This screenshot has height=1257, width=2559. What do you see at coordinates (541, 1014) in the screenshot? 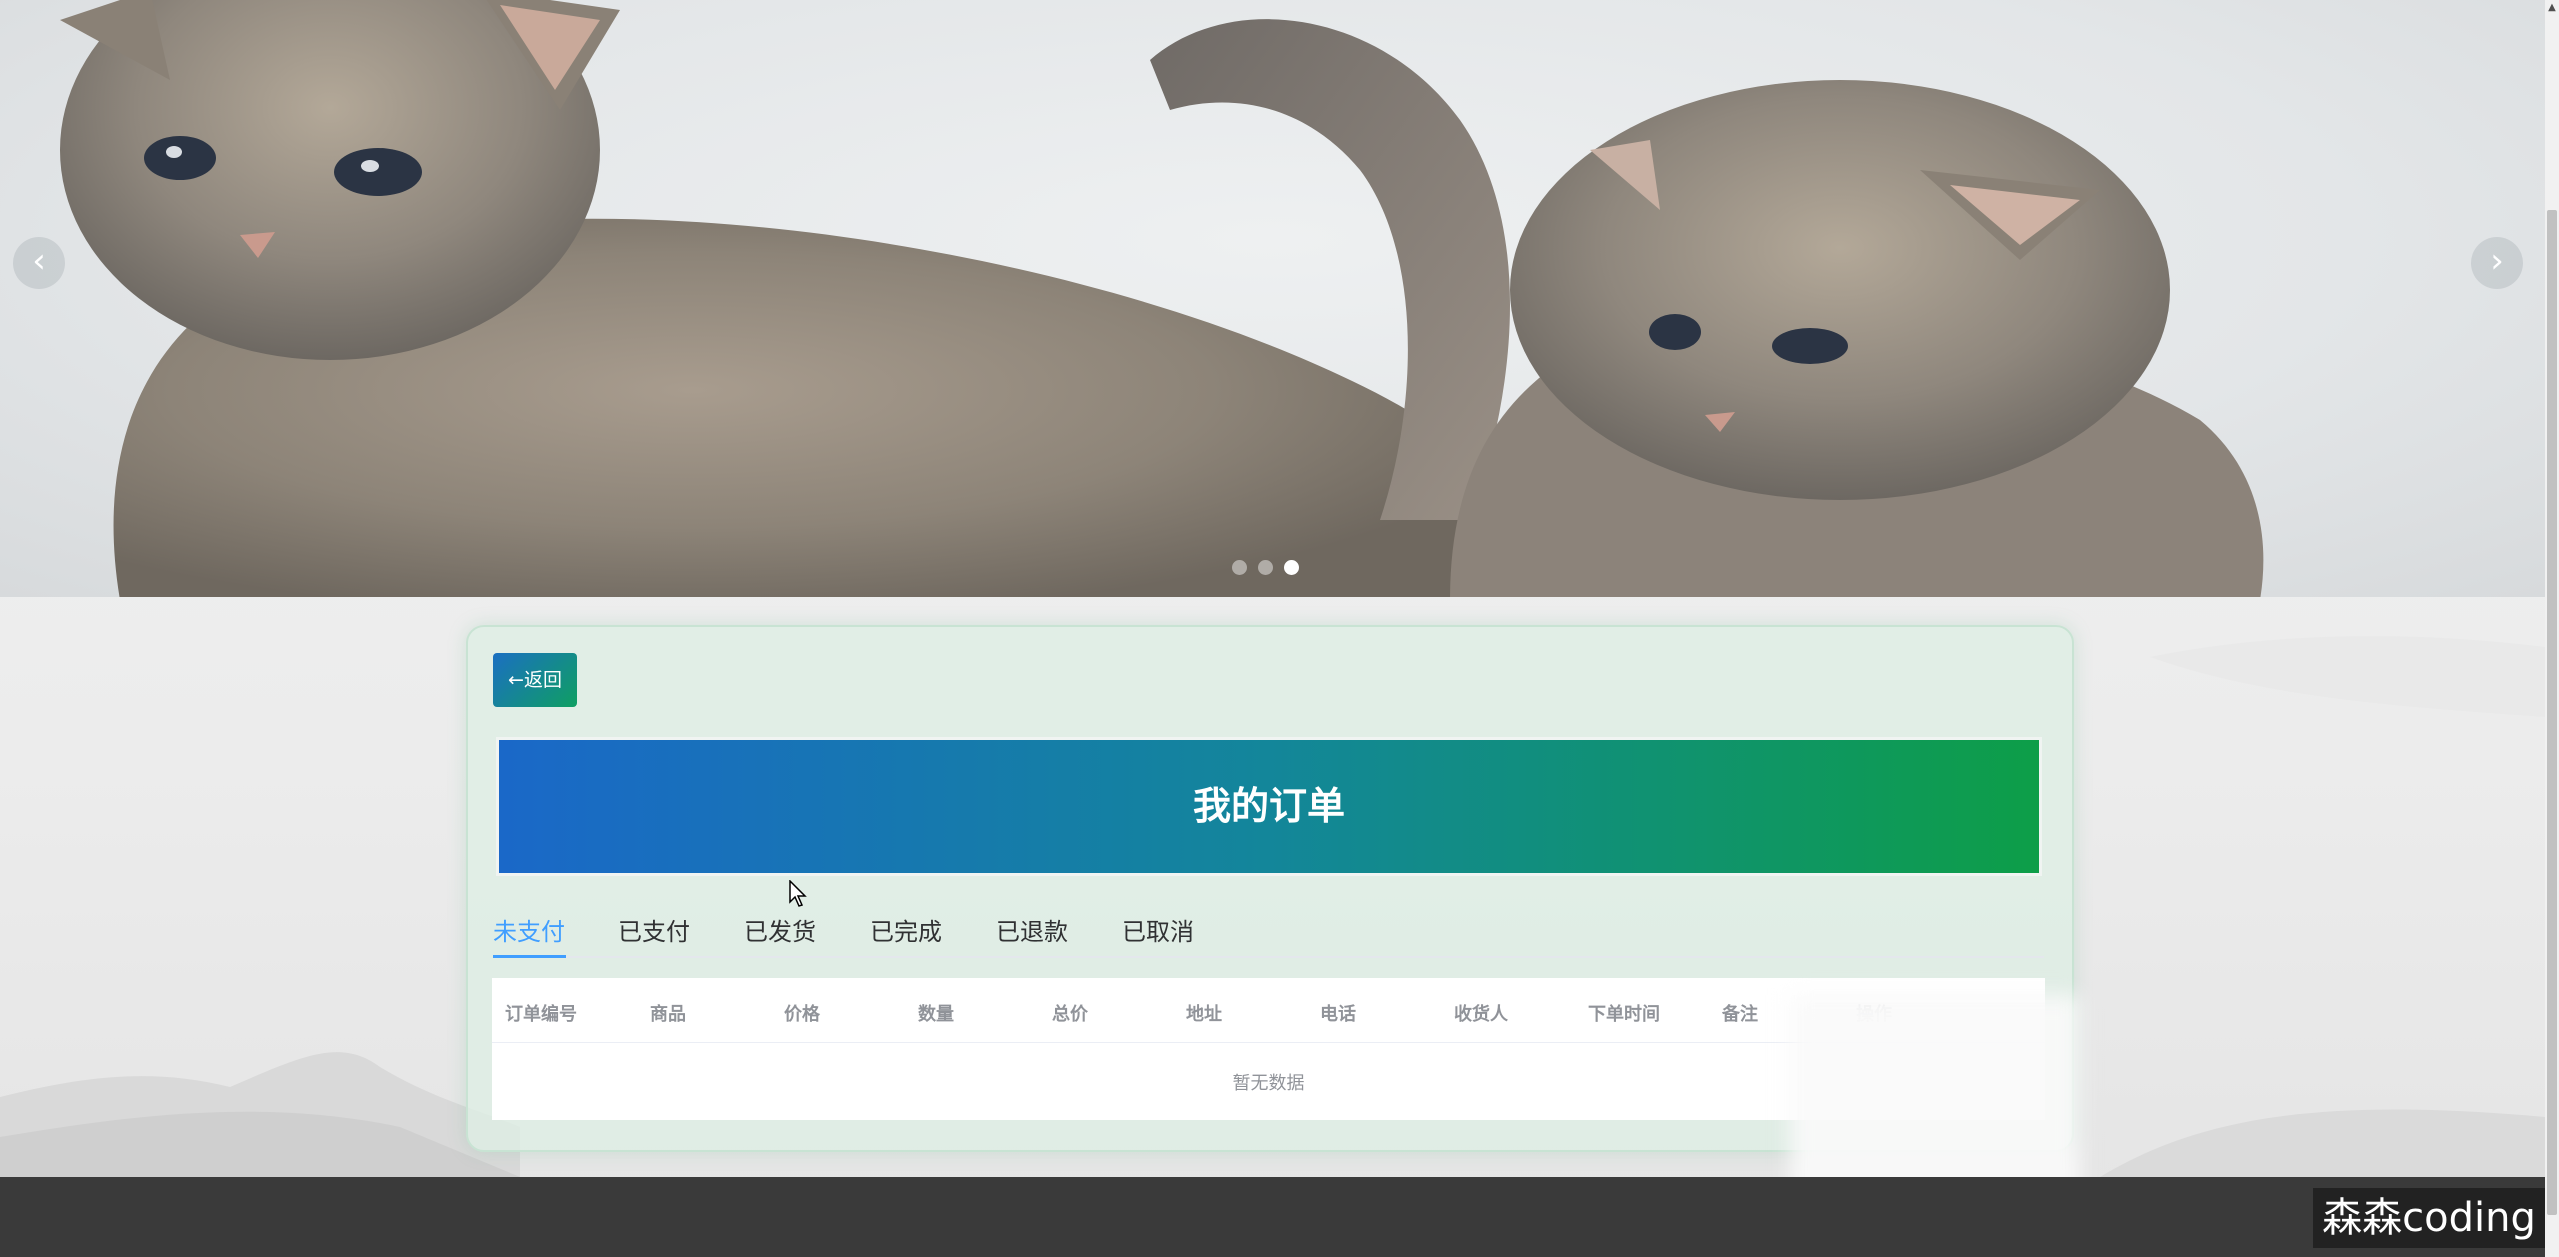
I see `column-header-order-no: 订单编号` at bounding box center [541, 1014].